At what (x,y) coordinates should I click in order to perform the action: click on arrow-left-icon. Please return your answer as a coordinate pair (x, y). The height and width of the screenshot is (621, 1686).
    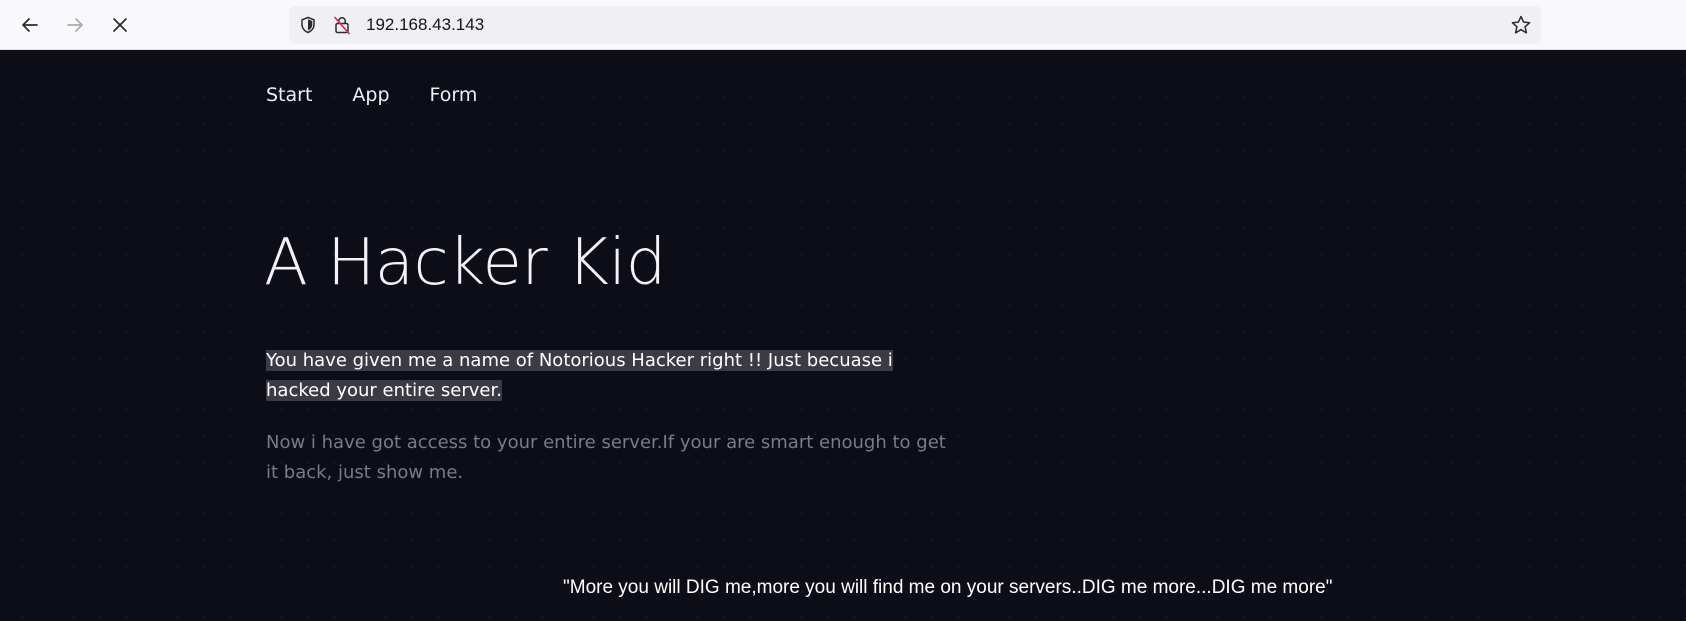
    Looking at the image, I should click on (30, 25).